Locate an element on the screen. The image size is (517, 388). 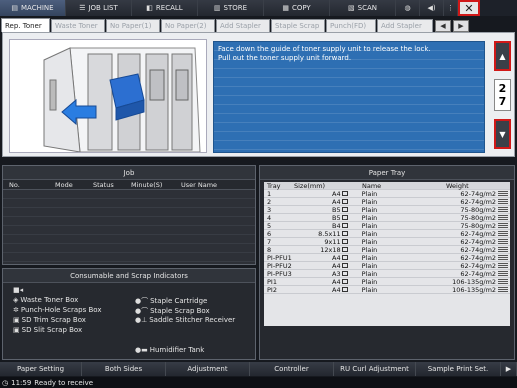
paper-tray-title: Paper Tray is located at coordinates (387, 173).